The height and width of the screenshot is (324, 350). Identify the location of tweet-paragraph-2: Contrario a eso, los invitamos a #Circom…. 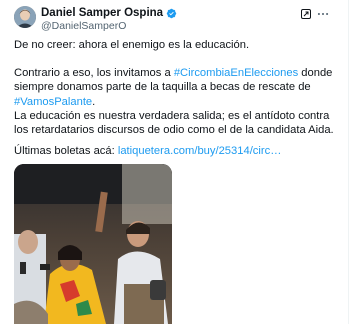
(176, 87).